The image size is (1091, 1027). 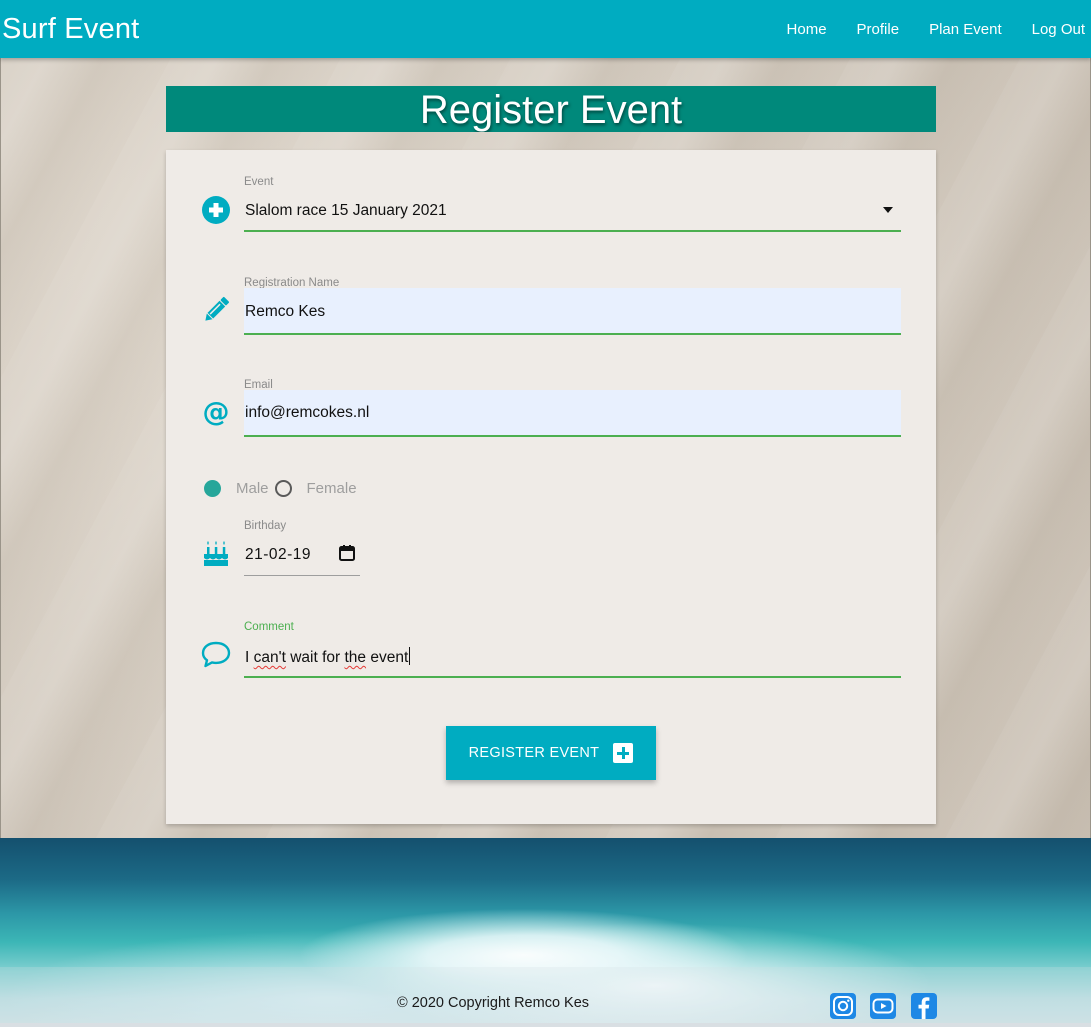 What do you see at coordinates (249, 657) in the screenshot?
I see `comment-text-part: I` at bounding box center [249, 657].